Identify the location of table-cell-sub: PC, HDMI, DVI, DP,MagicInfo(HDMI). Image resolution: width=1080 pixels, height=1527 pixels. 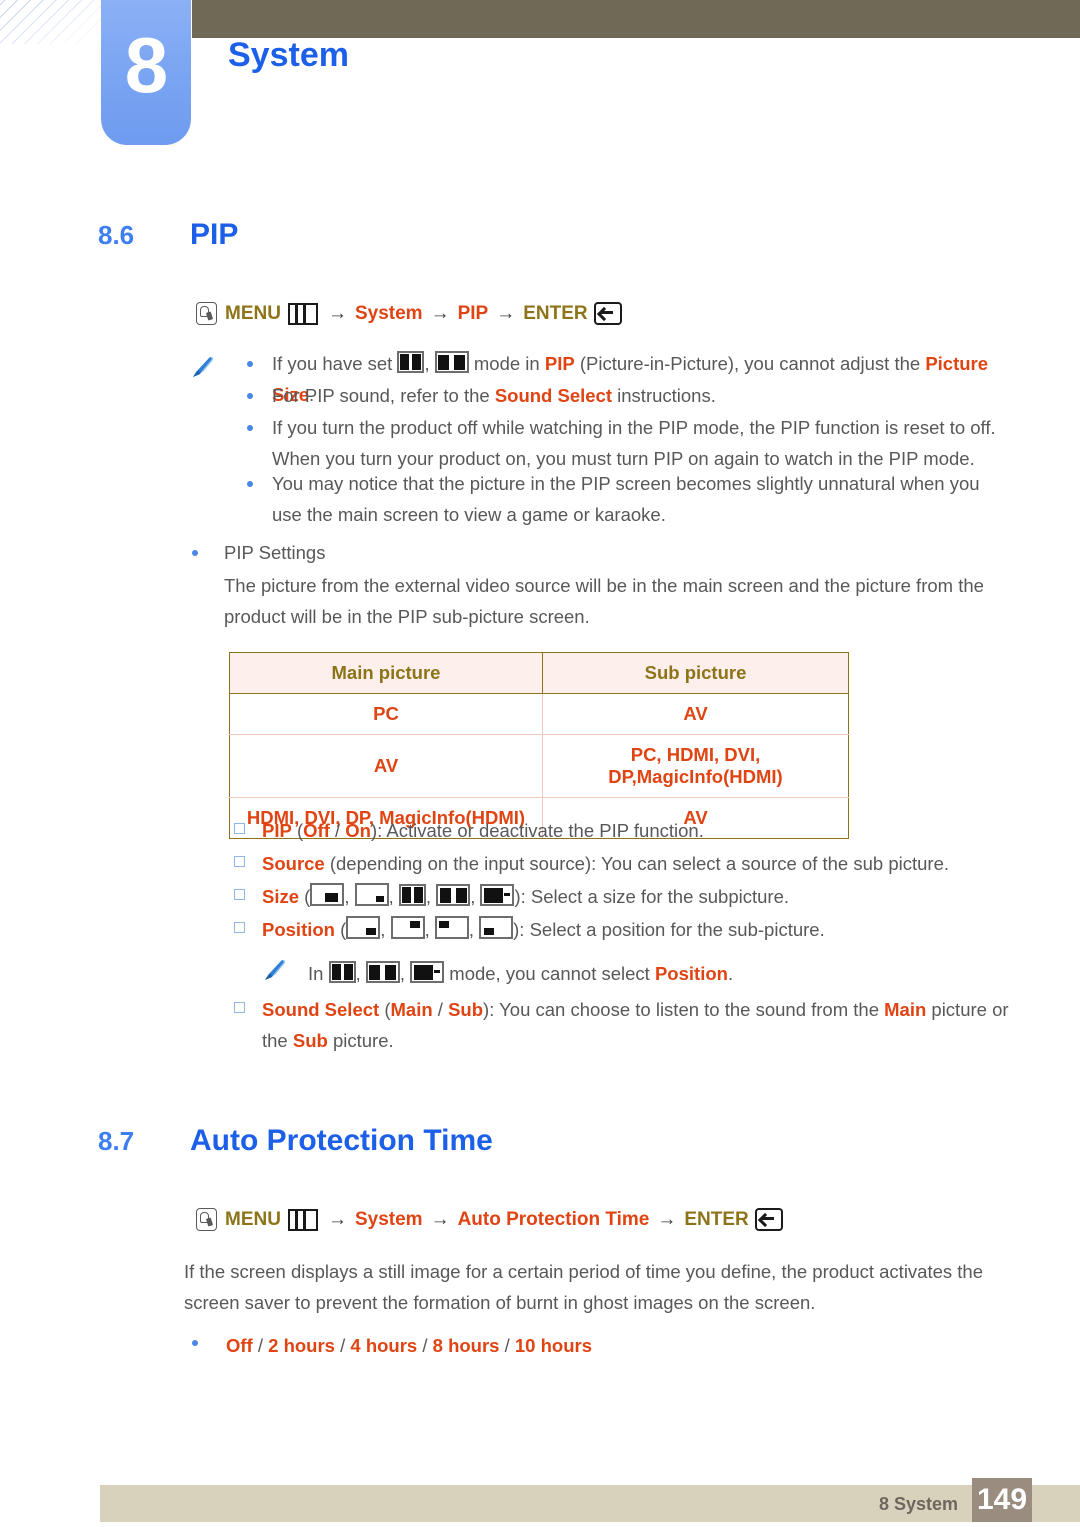
(695, 766).